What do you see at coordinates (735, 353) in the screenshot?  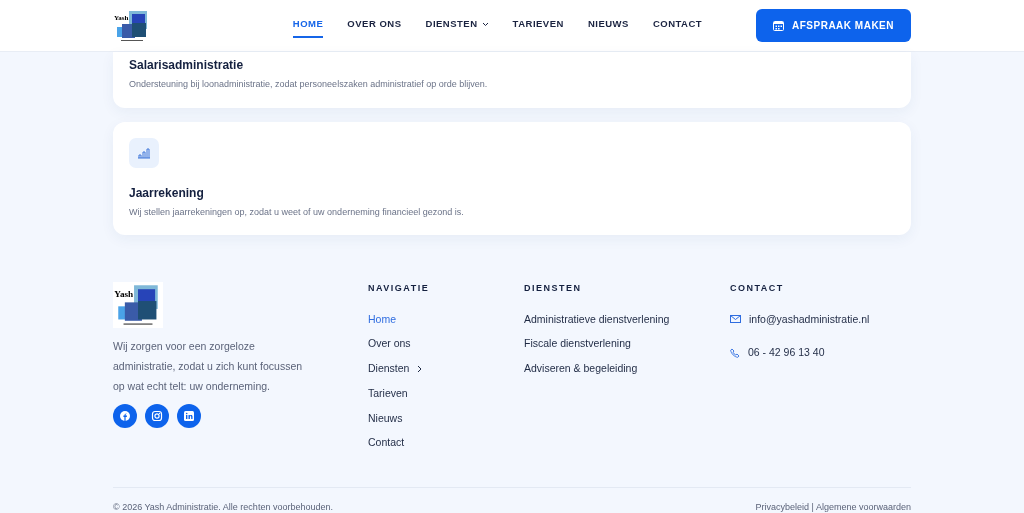 I see `phone-icon` at bounding box center [735, 353].